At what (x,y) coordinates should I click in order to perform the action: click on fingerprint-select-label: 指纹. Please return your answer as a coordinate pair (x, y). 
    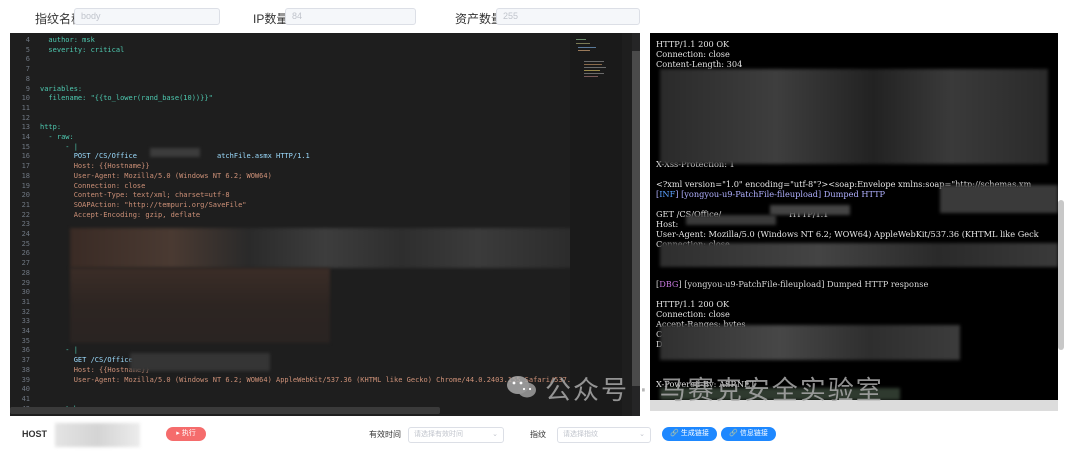
    Looking at the image, I should click on (538, 434).